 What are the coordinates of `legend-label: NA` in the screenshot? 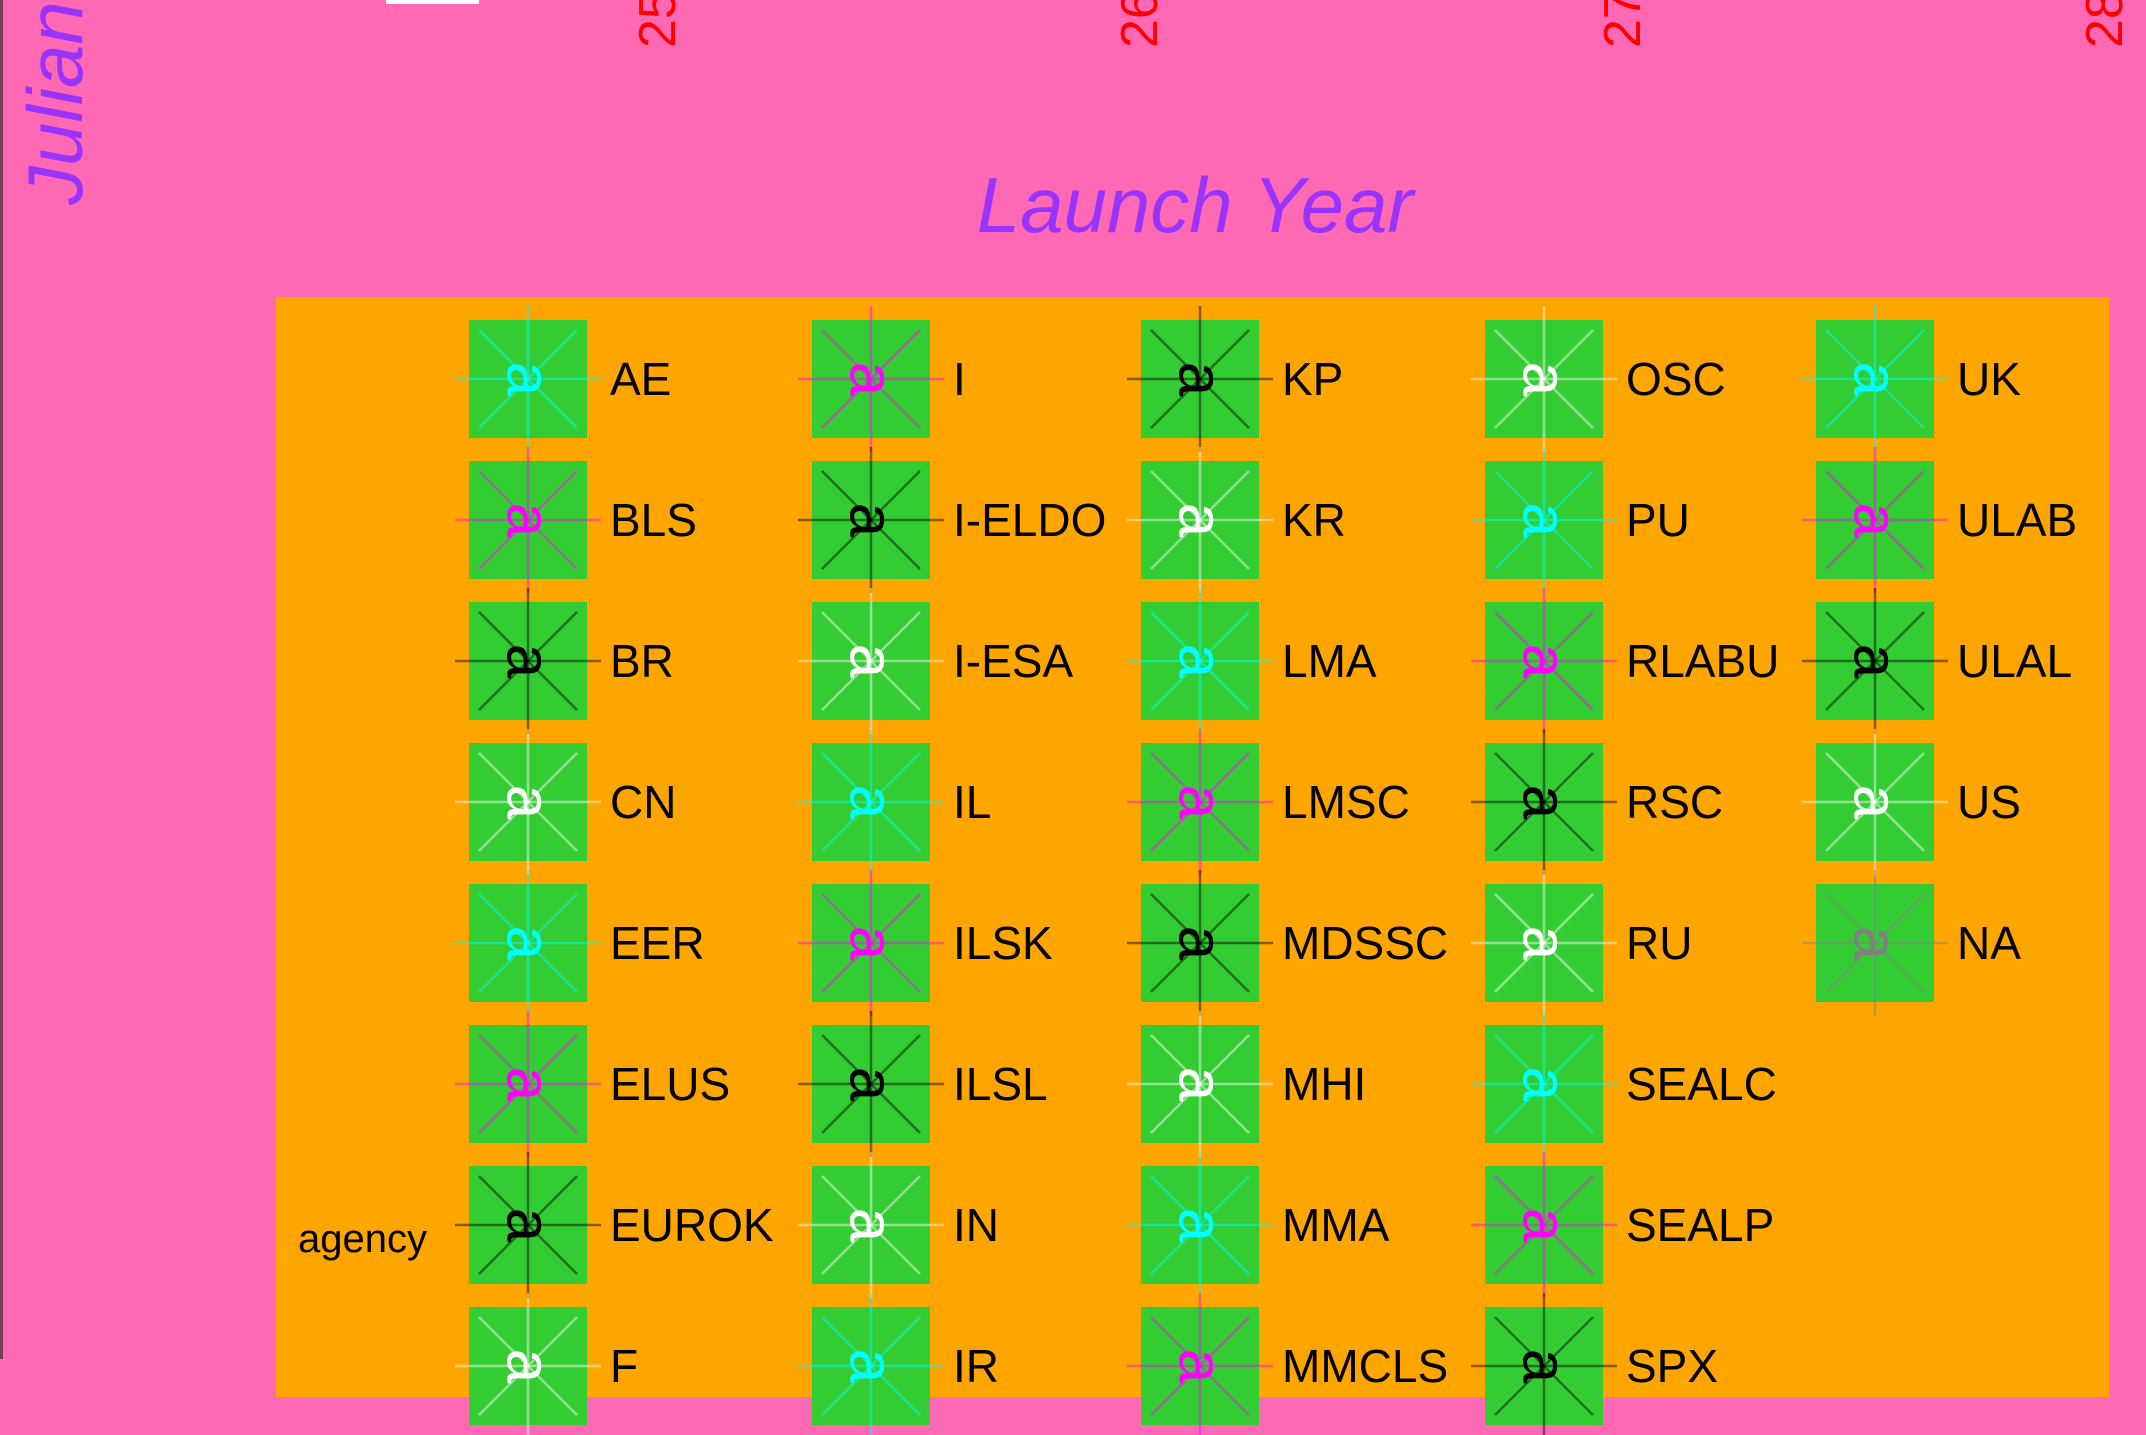 It's located at (1989, 943).